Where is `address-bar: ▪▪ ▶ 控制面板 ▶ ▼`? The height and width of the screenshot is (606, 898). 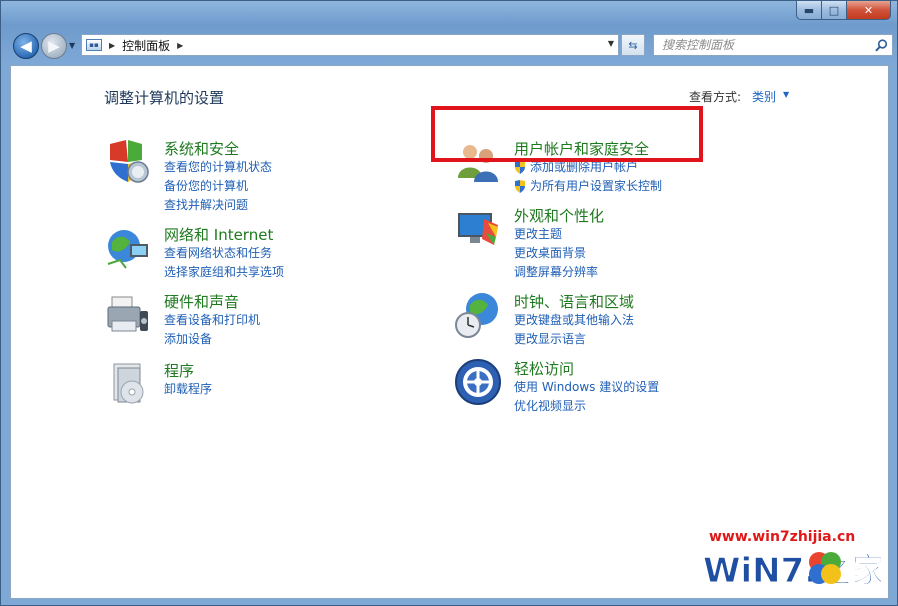 address-bar: ▪▪ ▶ 控制面板 ▶ ▼ is located at coordinates (350, 45).